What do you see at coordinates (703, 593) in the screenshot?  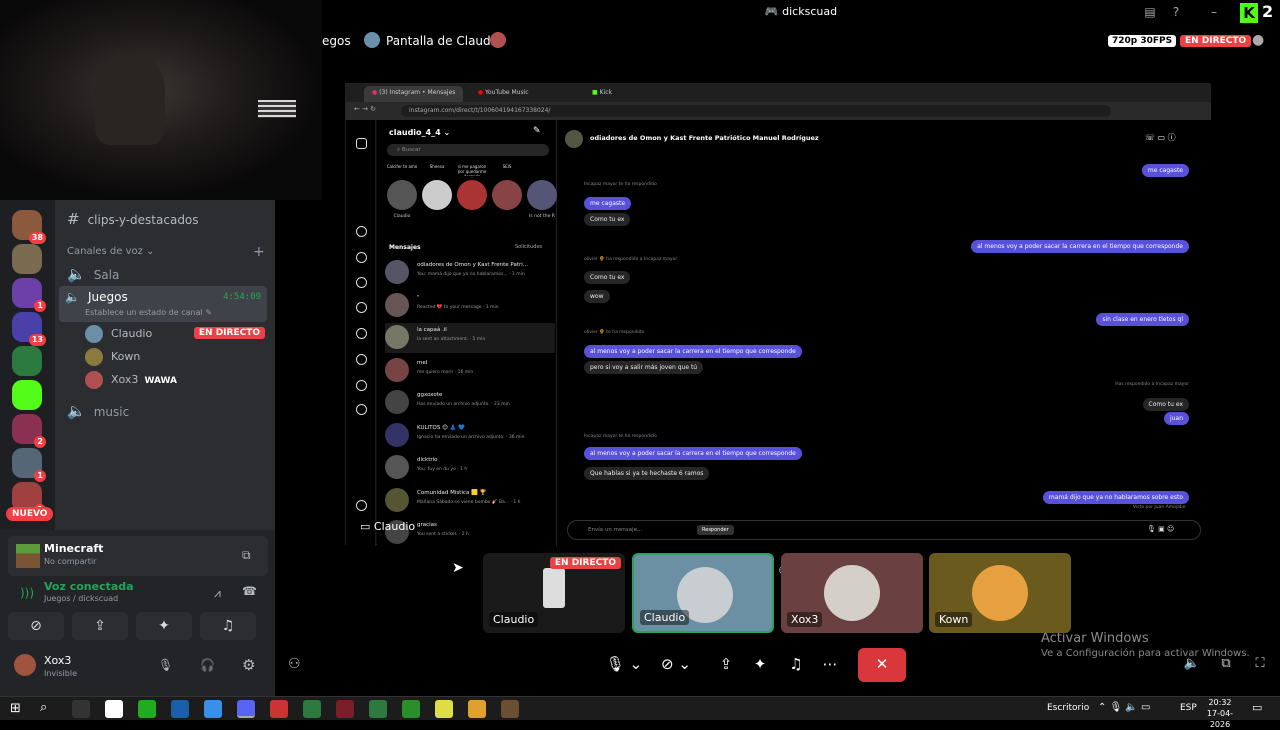 I see `participant-tile: Claudio` at bounding box center [703, 593].